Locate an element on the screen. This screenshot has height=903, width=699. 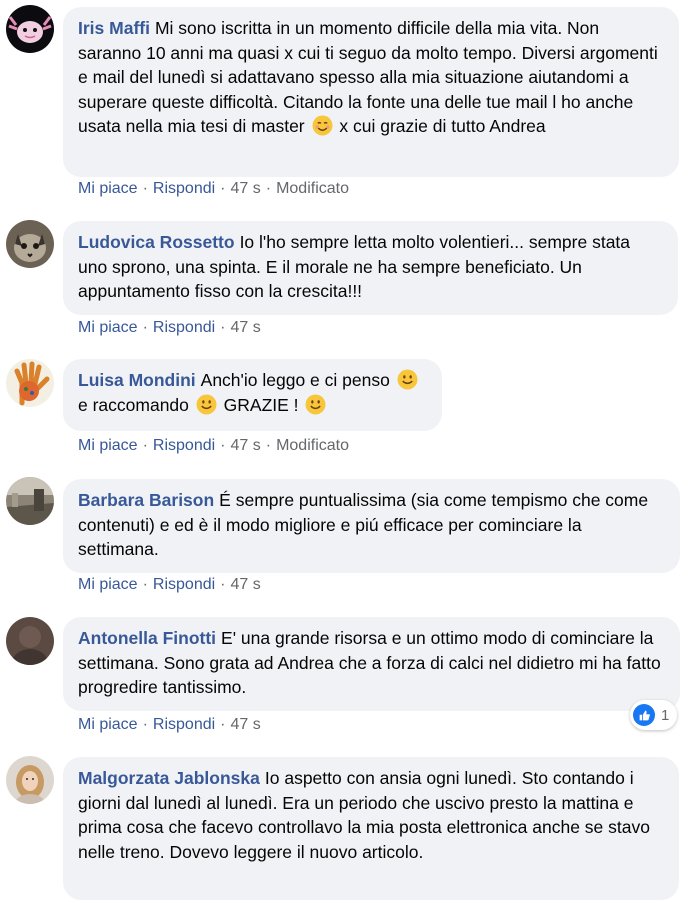
smiling-blush-emoji-icon is located at coordinates (322, 125).